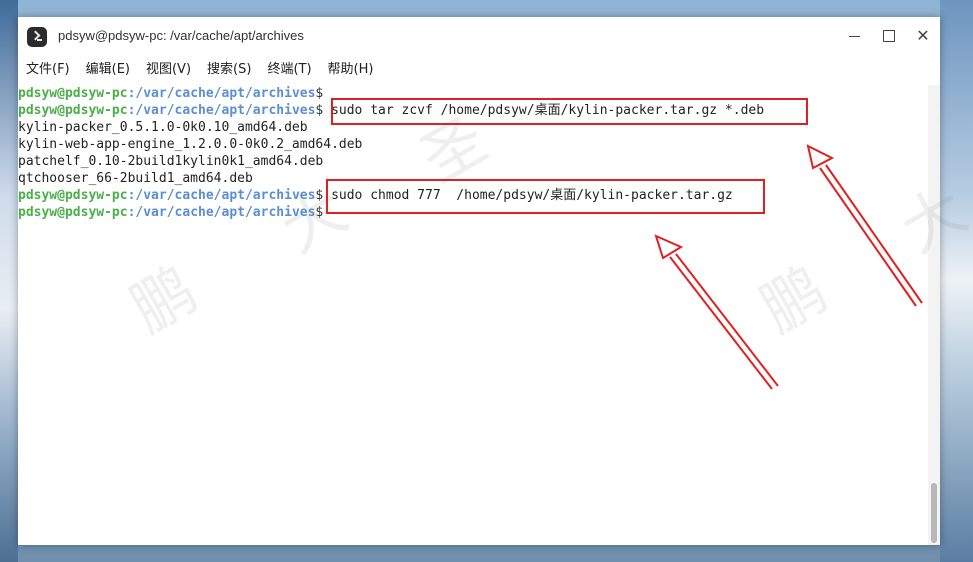 This screenshot has width=973, height=562. I want to click on minimize-icon, so click(854, 36).